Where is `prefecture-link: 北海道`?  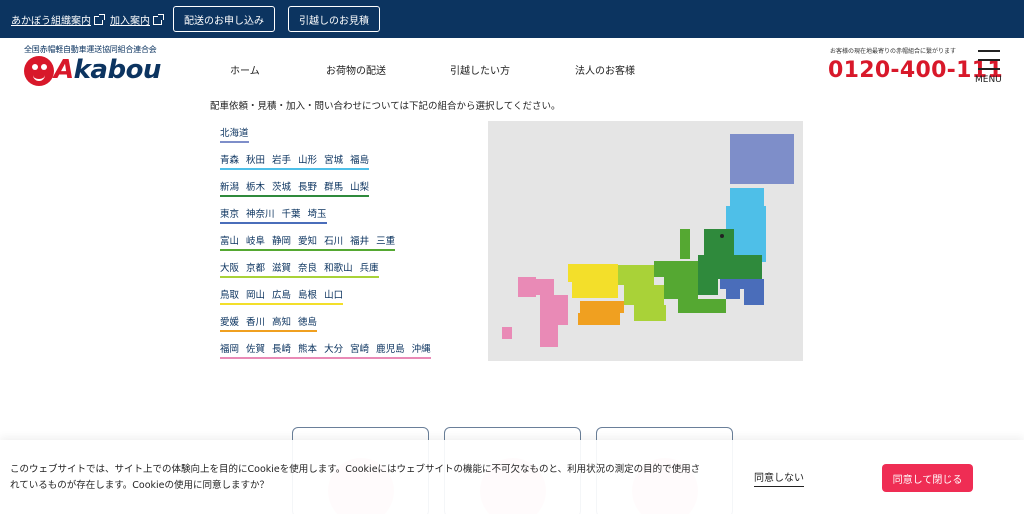 prefecture-link: 北海道 is located at coordinates (234, 132).